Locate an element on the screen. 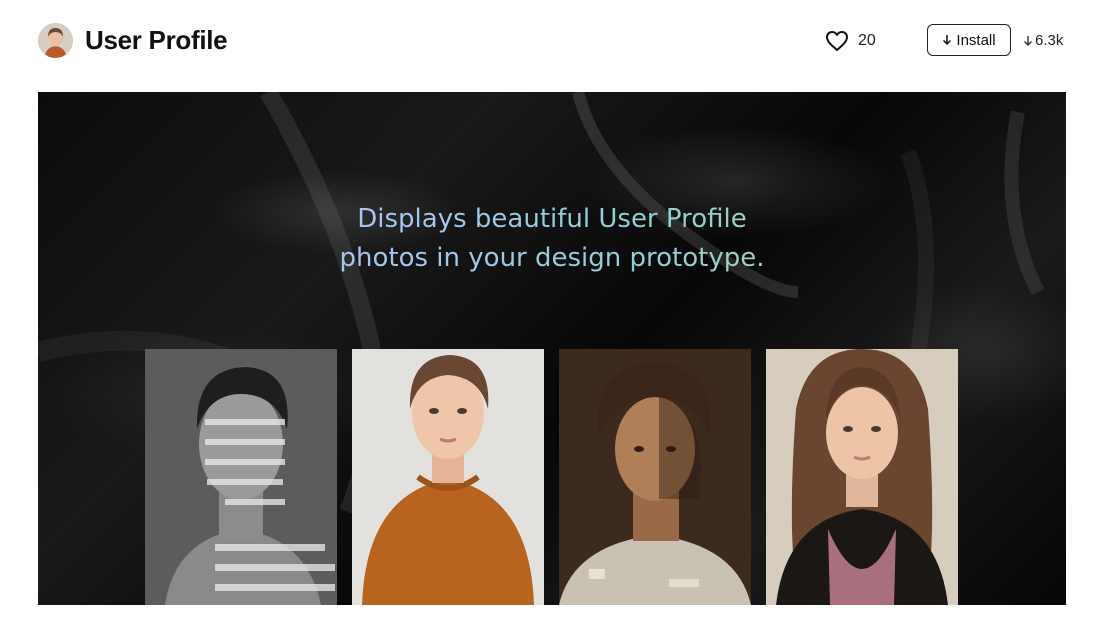 The height and width of the screenshot is (617, 1100). header: User Profile 20 Install 6.3k is located at coordinates (550, 42).